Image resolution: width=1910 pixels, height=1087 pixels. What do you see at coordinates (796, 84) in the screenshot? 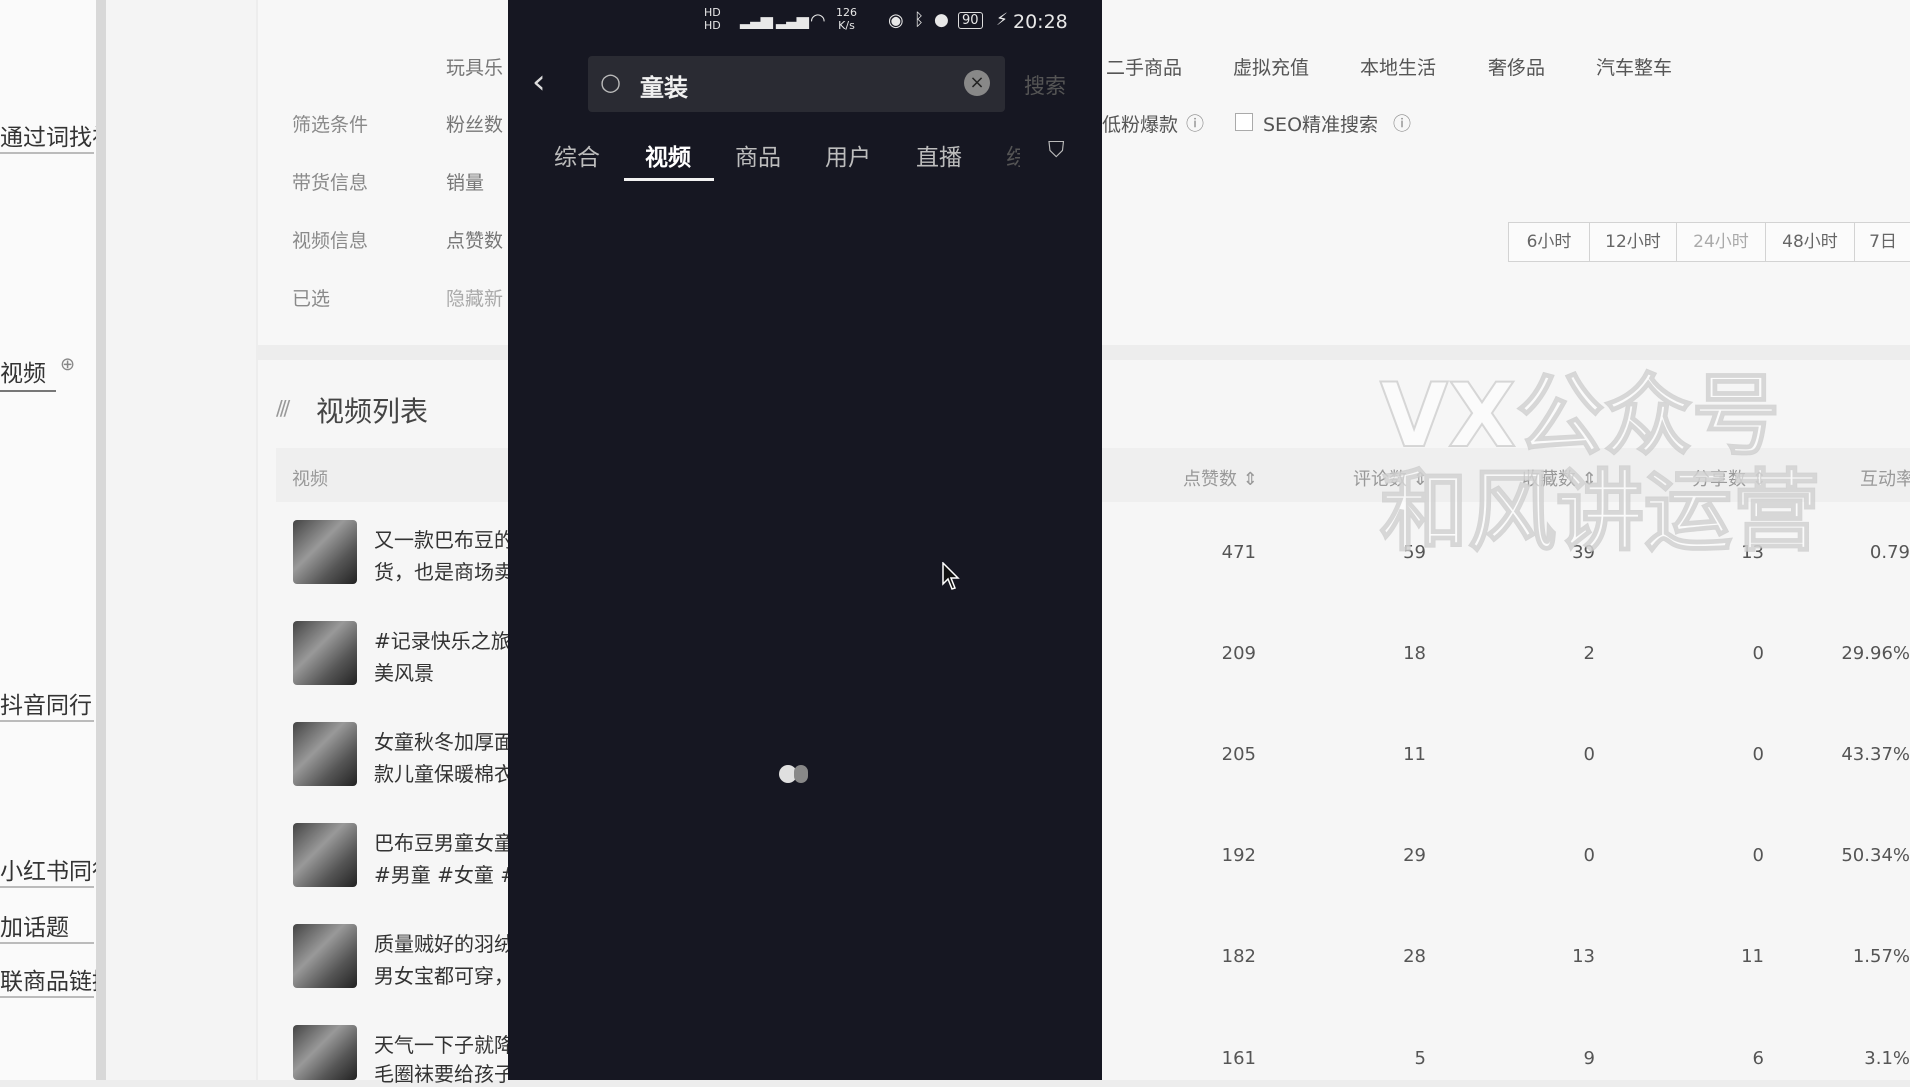
I see `search-box: ○ 童装 ×` at bounding box center [796, 84].